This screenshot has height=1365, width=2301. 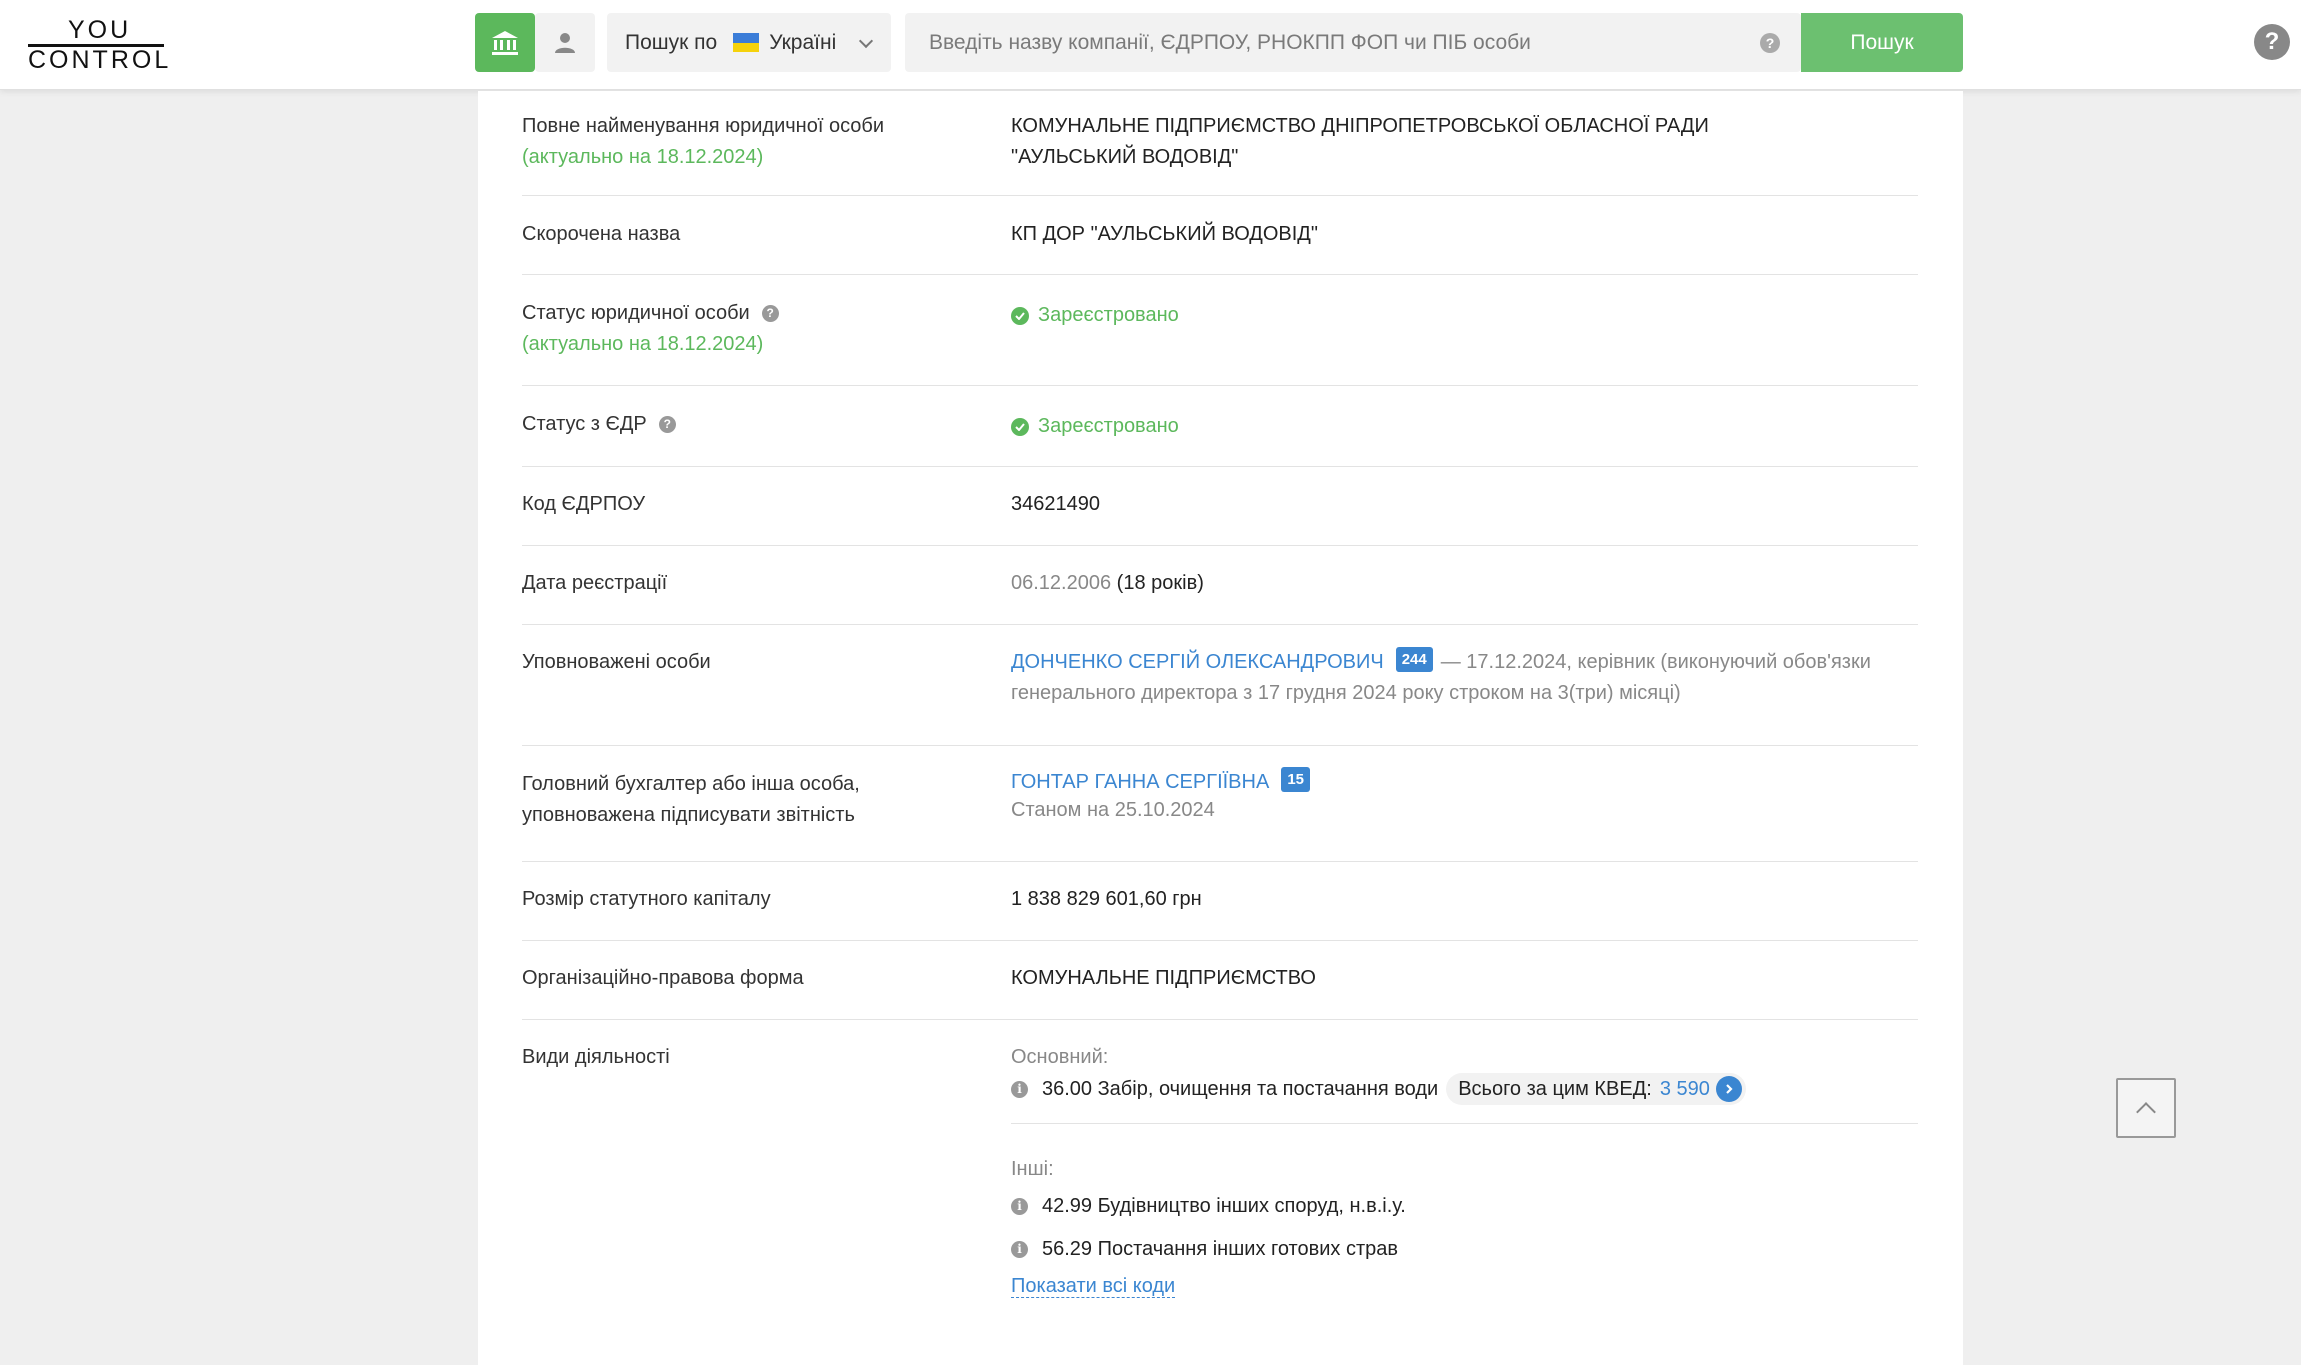 I want to click on logo-top-text: YOU, so click(x=100, y=30).